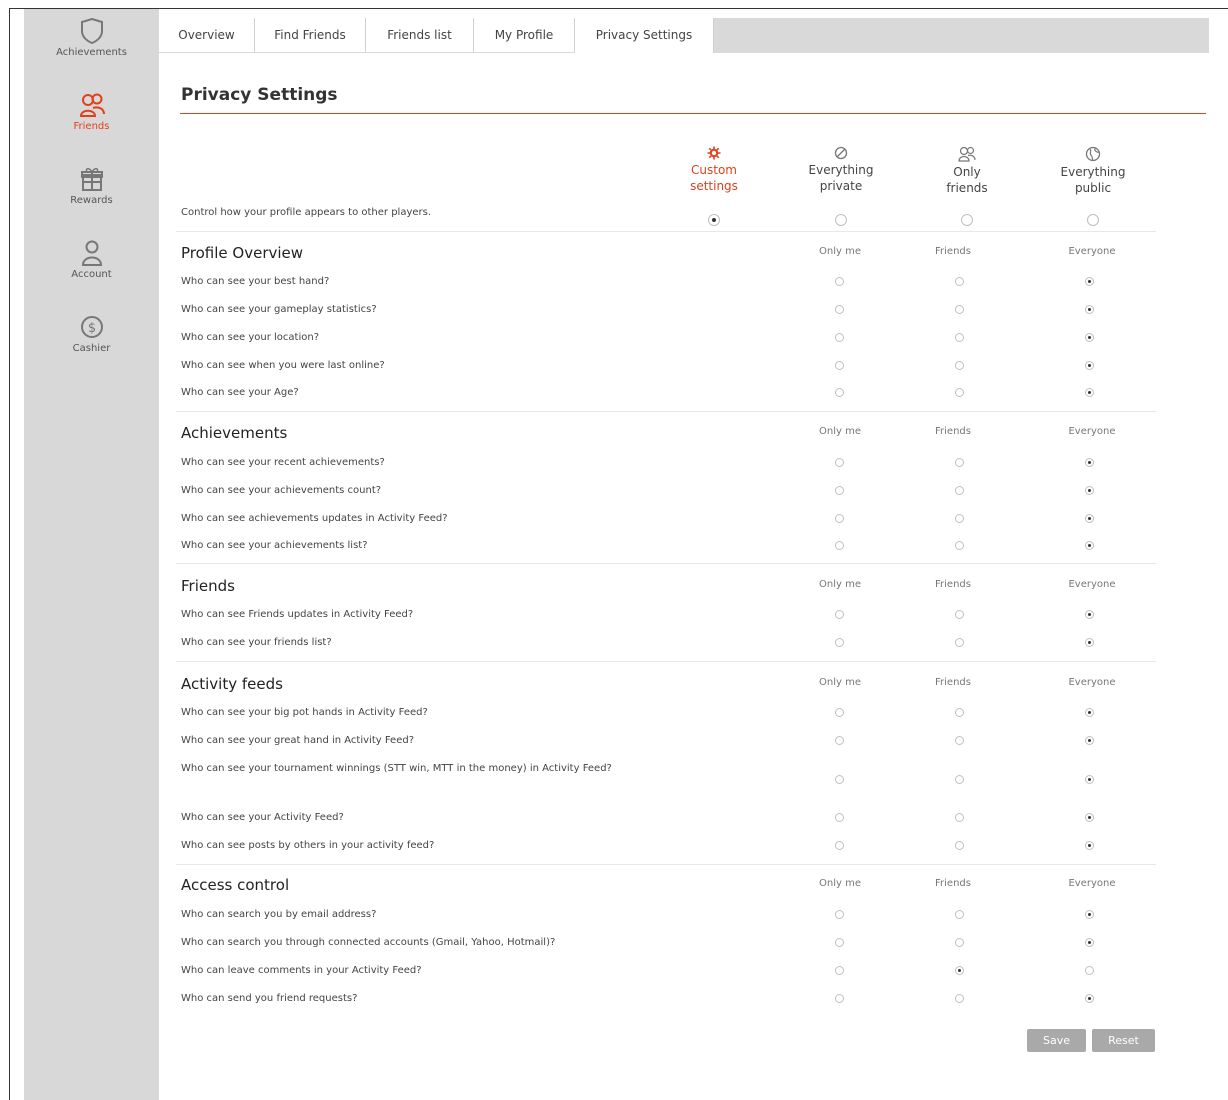 Image resolution: width=1228 pixels, height=1100 pixels. Describe the element at coordinates (1092, 251) in the screenshot. I see `column-header: Everyone` at that location.